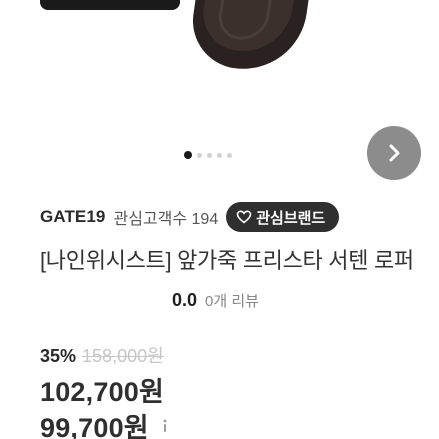 Image resolution: width=439 pixels, height=439 pixels. I want to click on member-price: 99,700원, so click(94, 426).